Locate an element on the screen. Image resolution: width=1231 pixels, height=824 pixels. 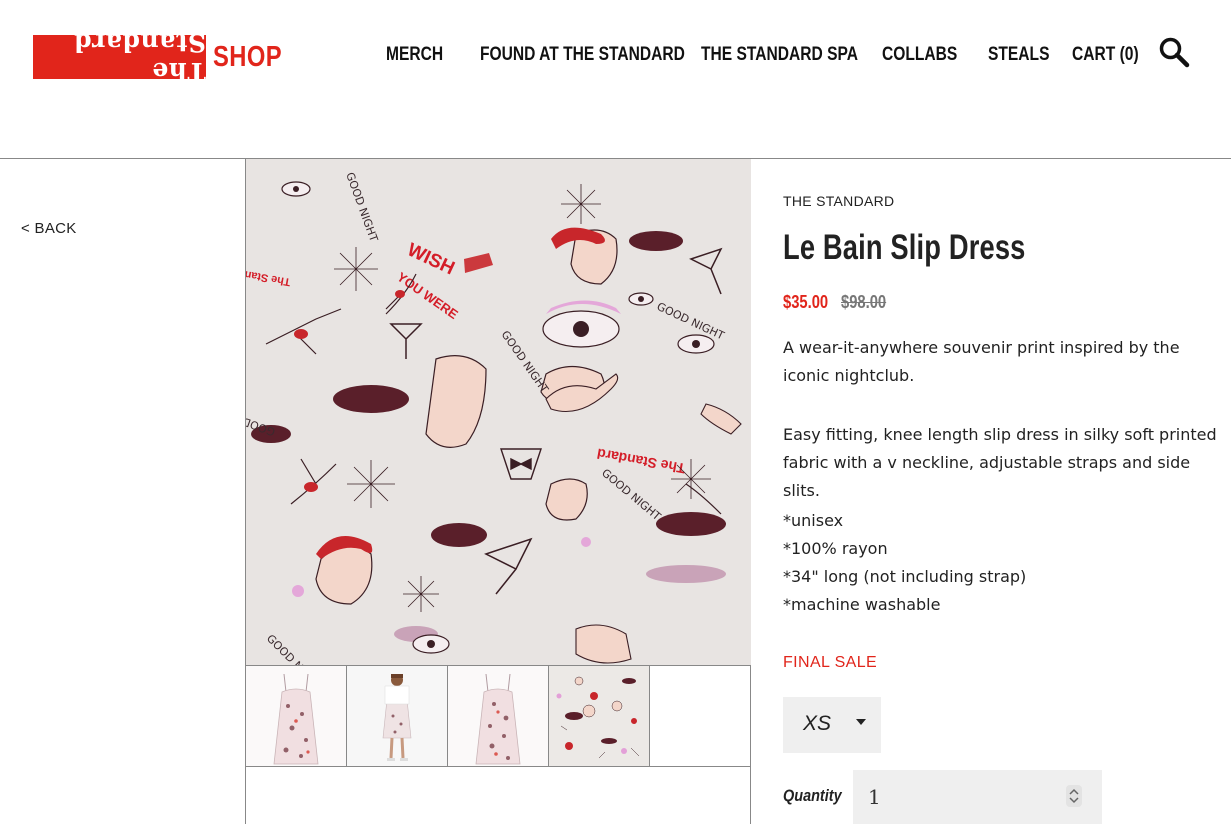
size-select: XS is located at coordinates (832, 725).